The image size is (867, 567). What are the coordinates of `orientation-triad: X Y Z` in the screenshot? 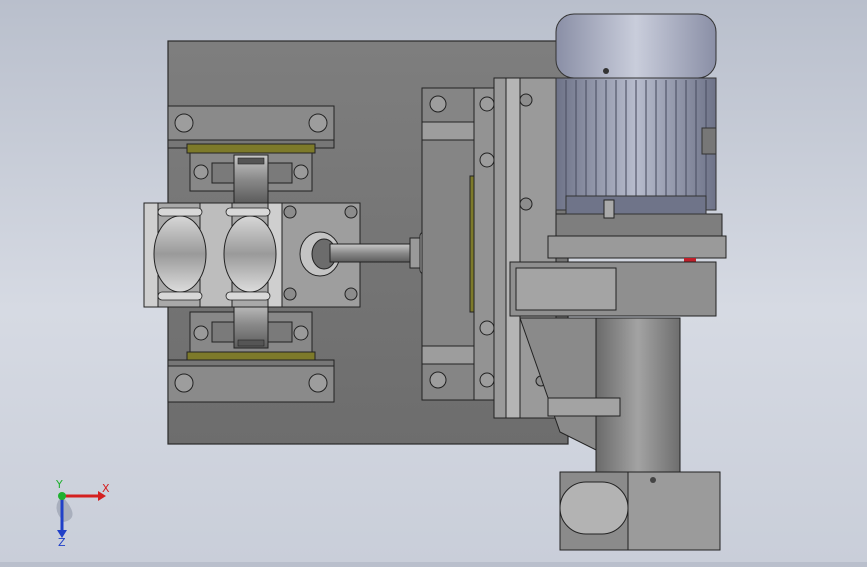 It's located at (80, 513).